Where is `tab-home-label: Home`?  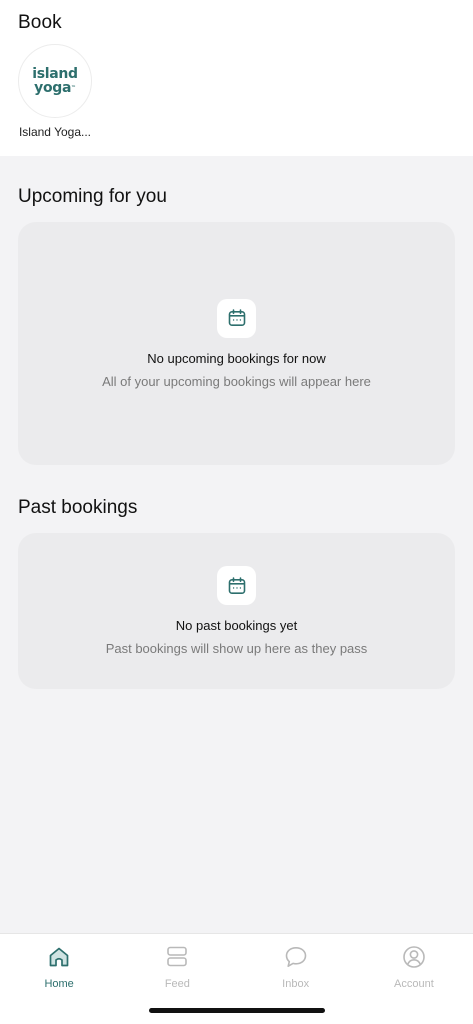
tab-home-label: Home is located at coordinates (59, 984).